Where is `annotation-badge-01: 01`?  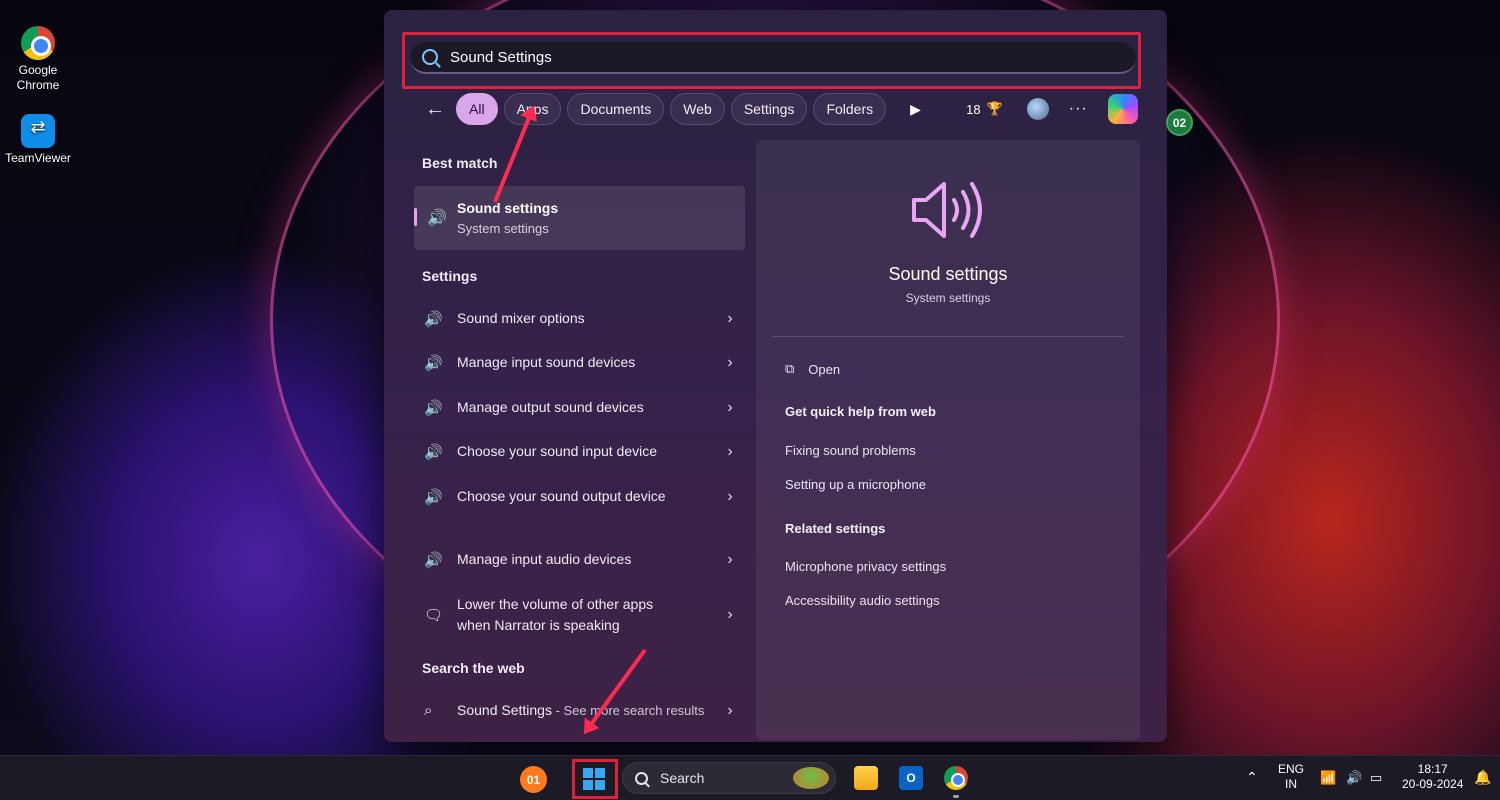 annotation-badge-01: 01 is located at coordinates (533, 779).